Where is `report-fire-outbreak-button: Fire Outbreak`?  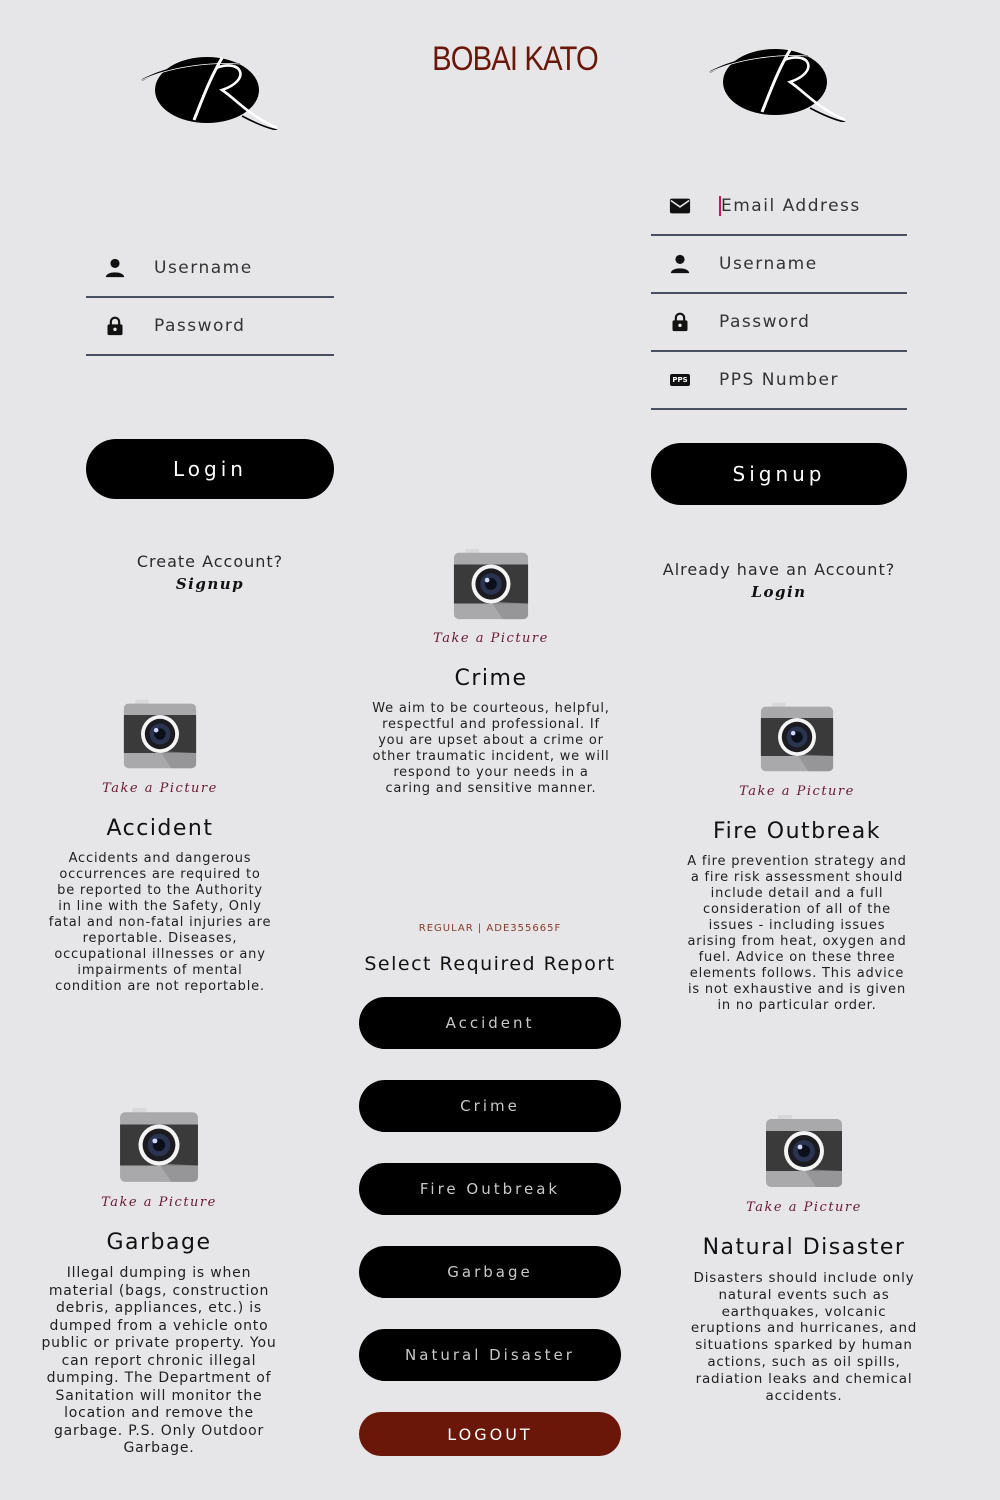
report-fire-outbreak-button: Fire Outbreak is located at coordinates (490, 1189).